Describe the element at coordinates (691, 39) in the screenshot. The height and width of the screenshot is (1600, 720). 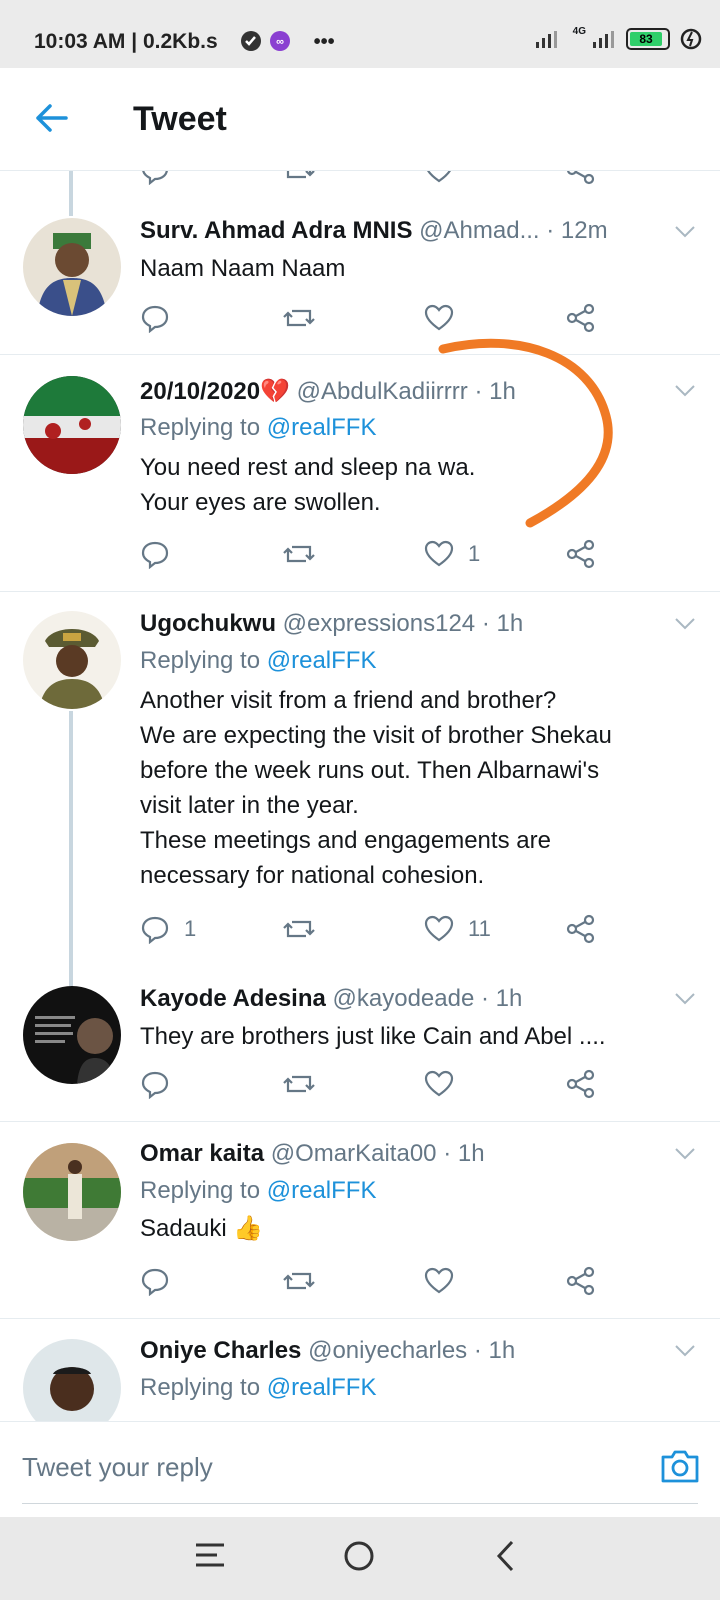
I see `charging-icon` at that location.